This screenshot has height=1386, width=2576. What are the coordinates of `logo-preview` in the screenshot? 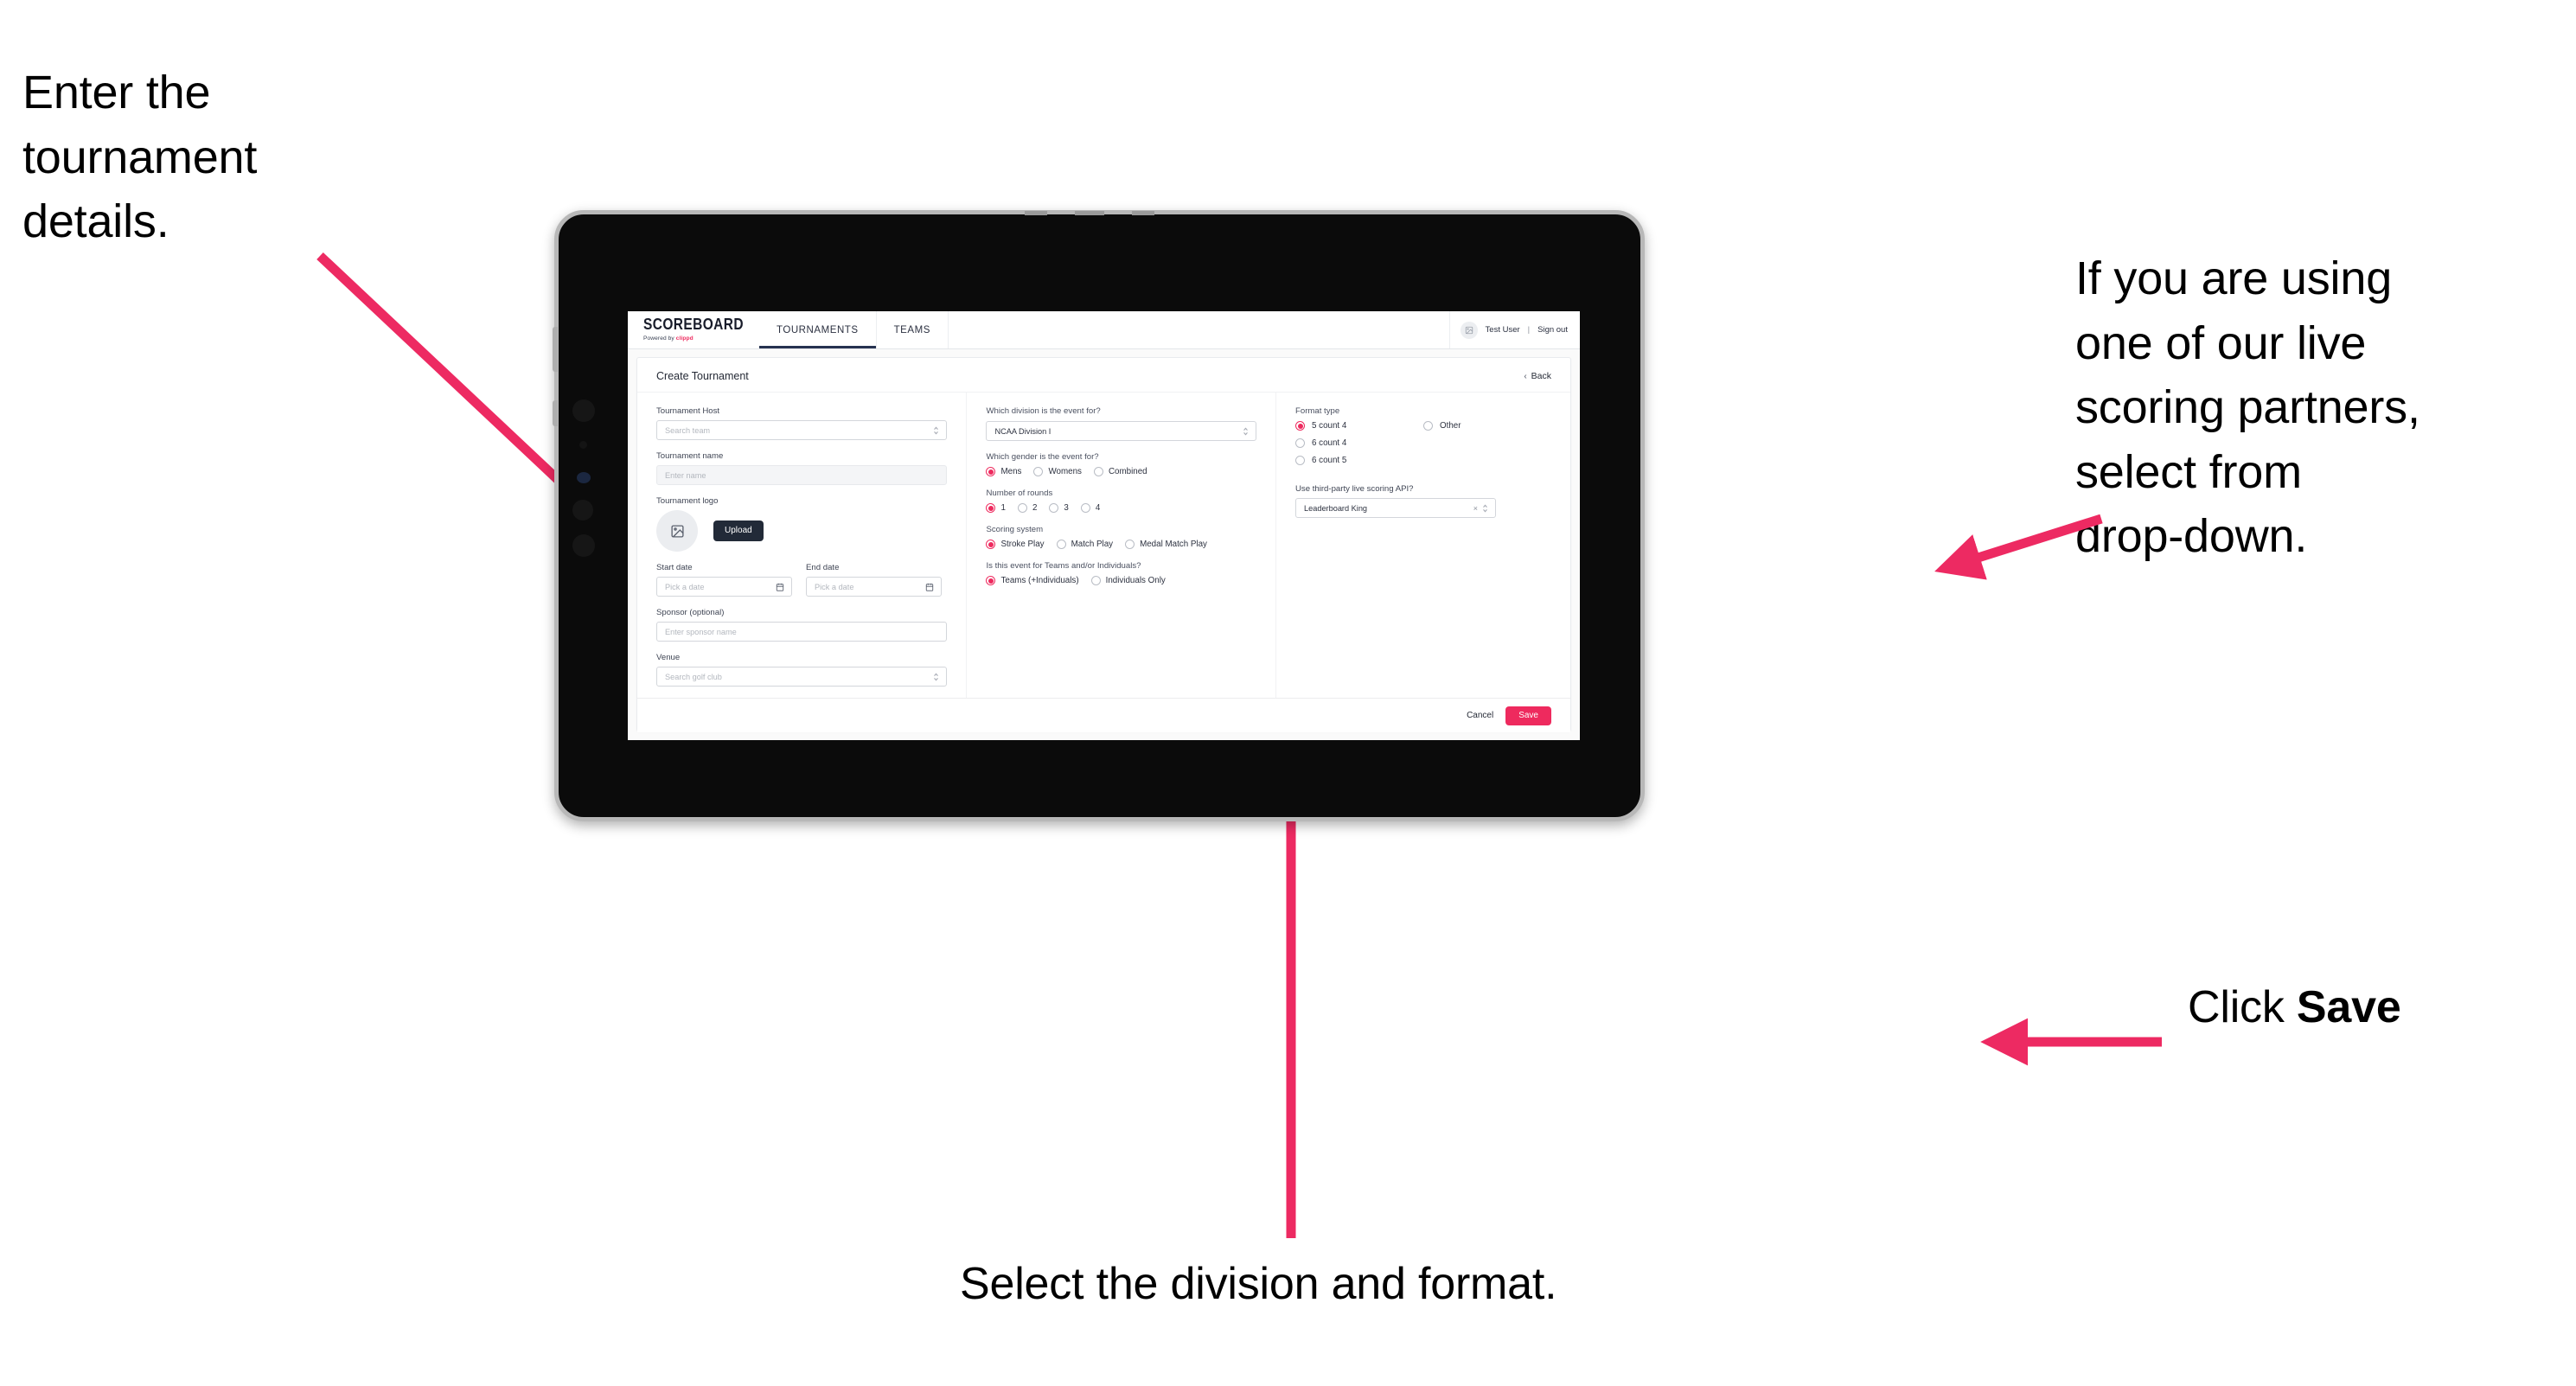 It's located at (677, 531).